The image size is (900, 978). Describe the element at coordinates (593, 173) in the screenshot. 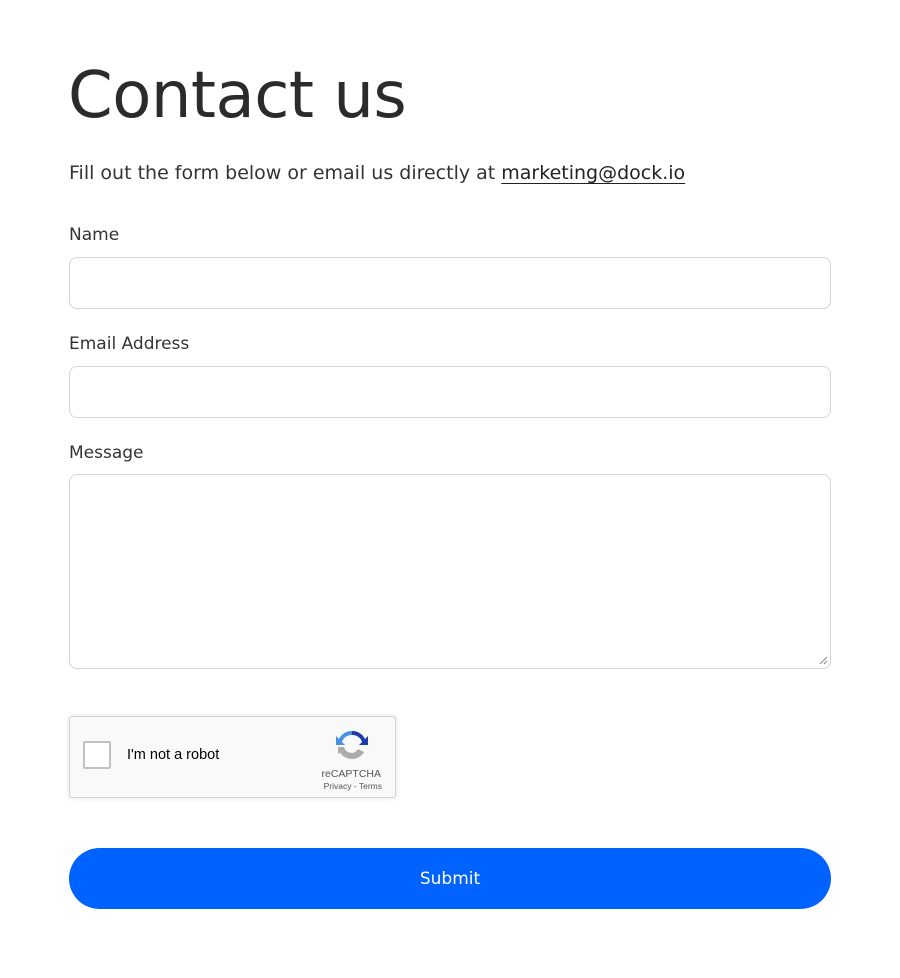

I see `email-link: marketing@dock.io` at that location.